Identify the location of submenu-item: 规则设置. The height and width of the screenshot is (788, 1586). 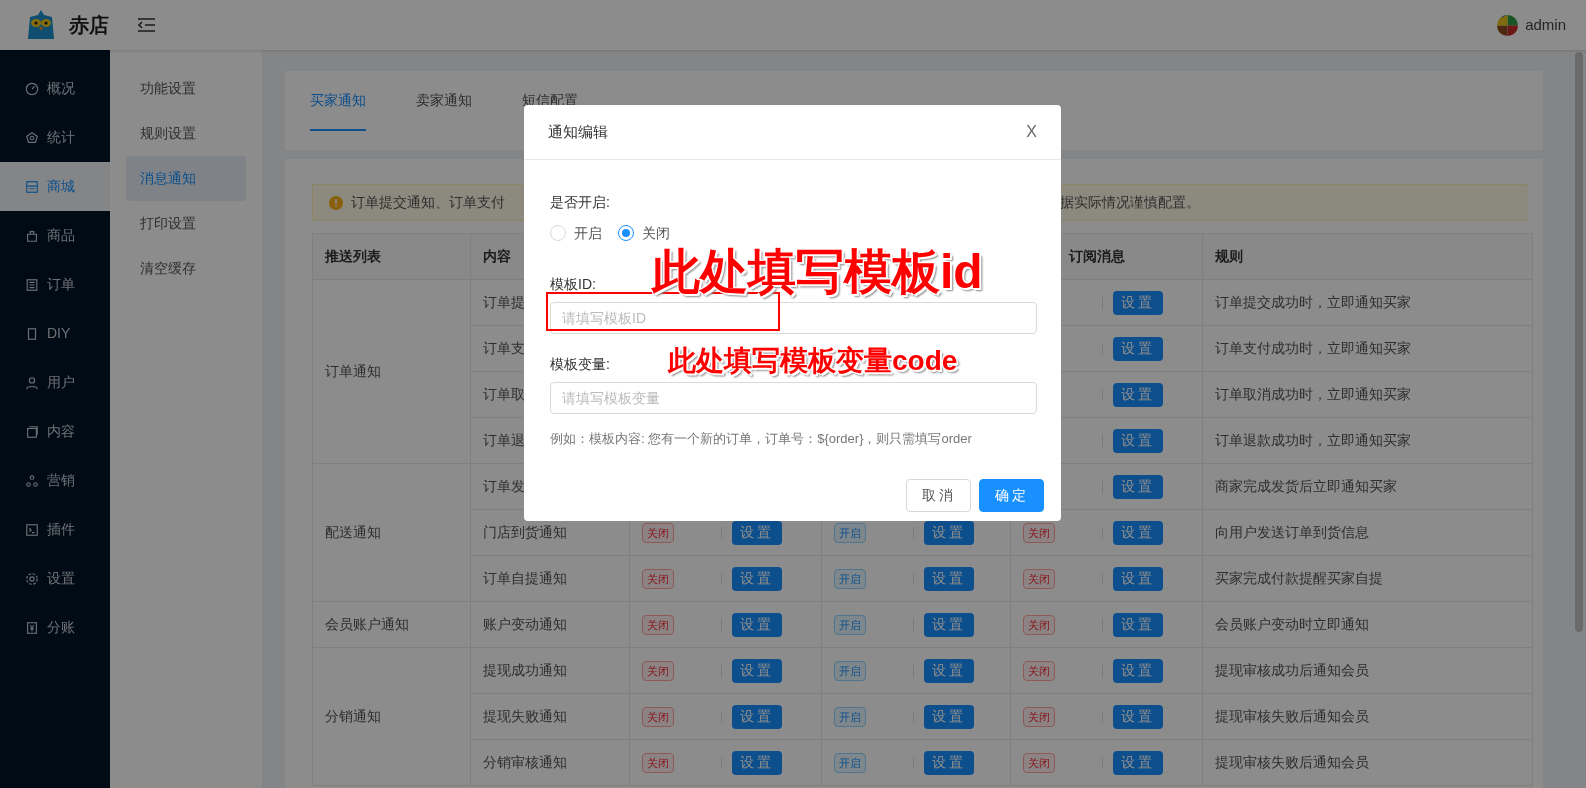
(186, 133).